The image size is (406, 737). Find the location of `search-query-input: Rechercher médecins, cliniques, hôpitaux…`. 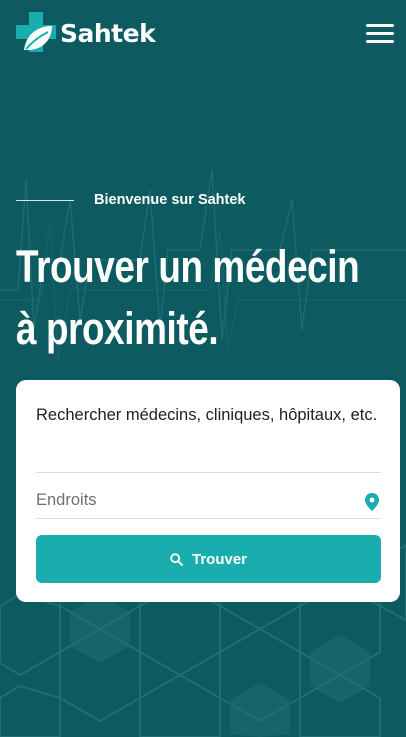

search-query-input: Rechercher médecins, cliniques, hôpitaux… is located at coordinates (211, 415).